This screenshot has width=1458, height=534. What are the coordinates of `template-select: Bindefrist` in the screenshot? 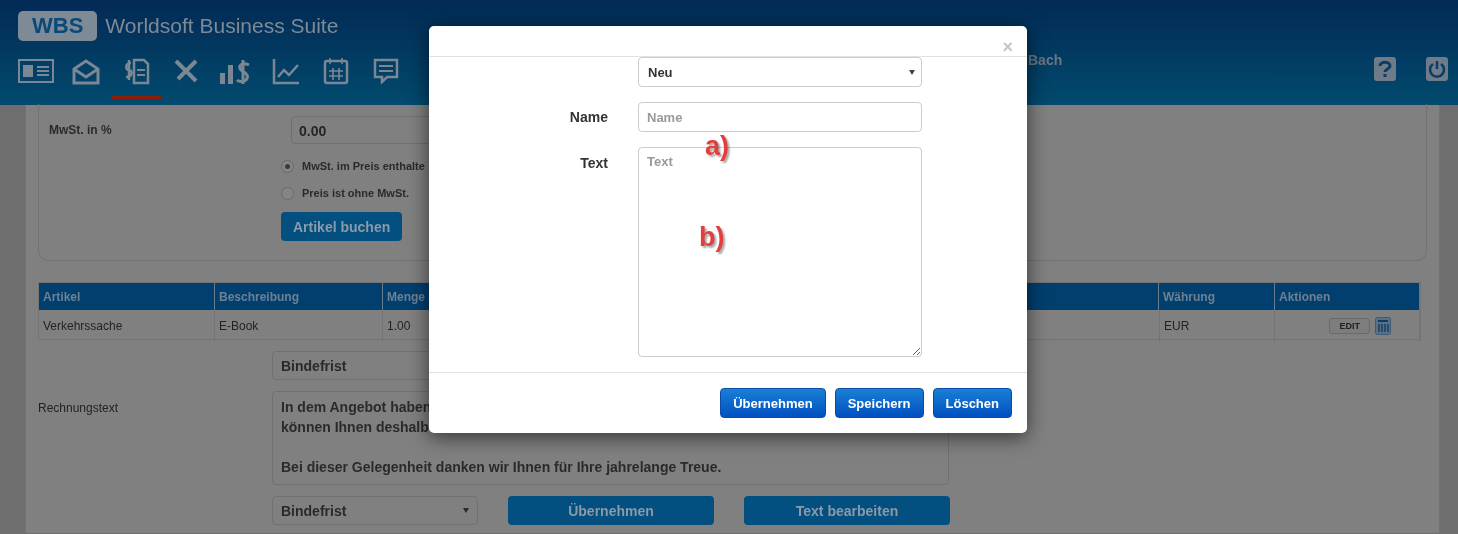 It's located at (375, 510).